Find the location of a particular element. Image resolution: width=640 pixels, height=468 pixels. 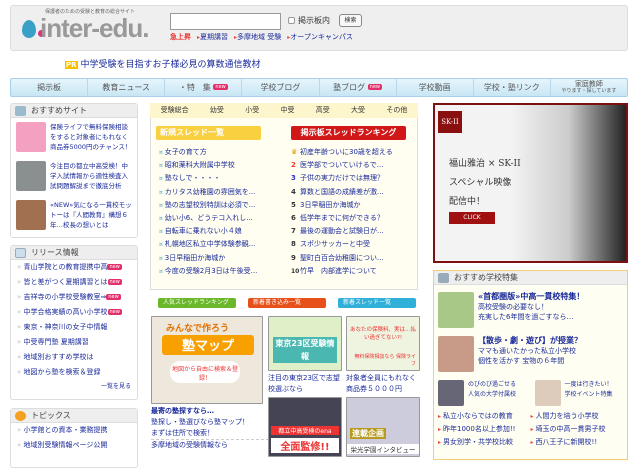

topics-header: トピックス is located at coordinates (74, 416).